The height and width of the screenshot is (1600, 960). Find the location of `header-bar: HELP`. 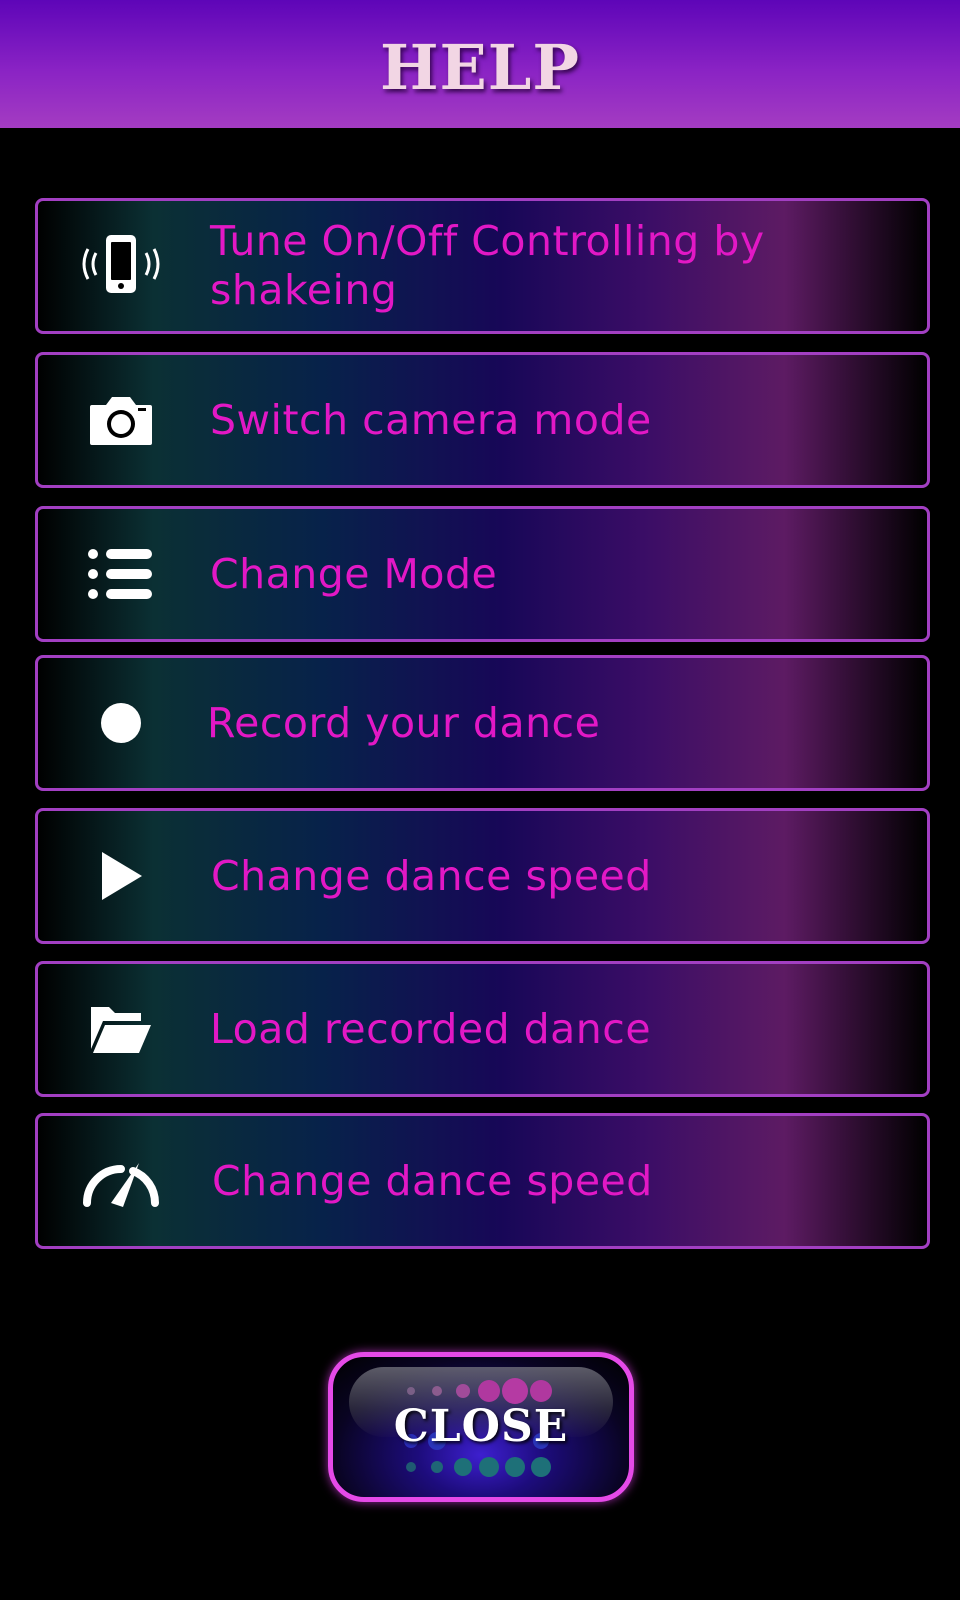

header-bar: HELP is located at coordinates (480, 64).